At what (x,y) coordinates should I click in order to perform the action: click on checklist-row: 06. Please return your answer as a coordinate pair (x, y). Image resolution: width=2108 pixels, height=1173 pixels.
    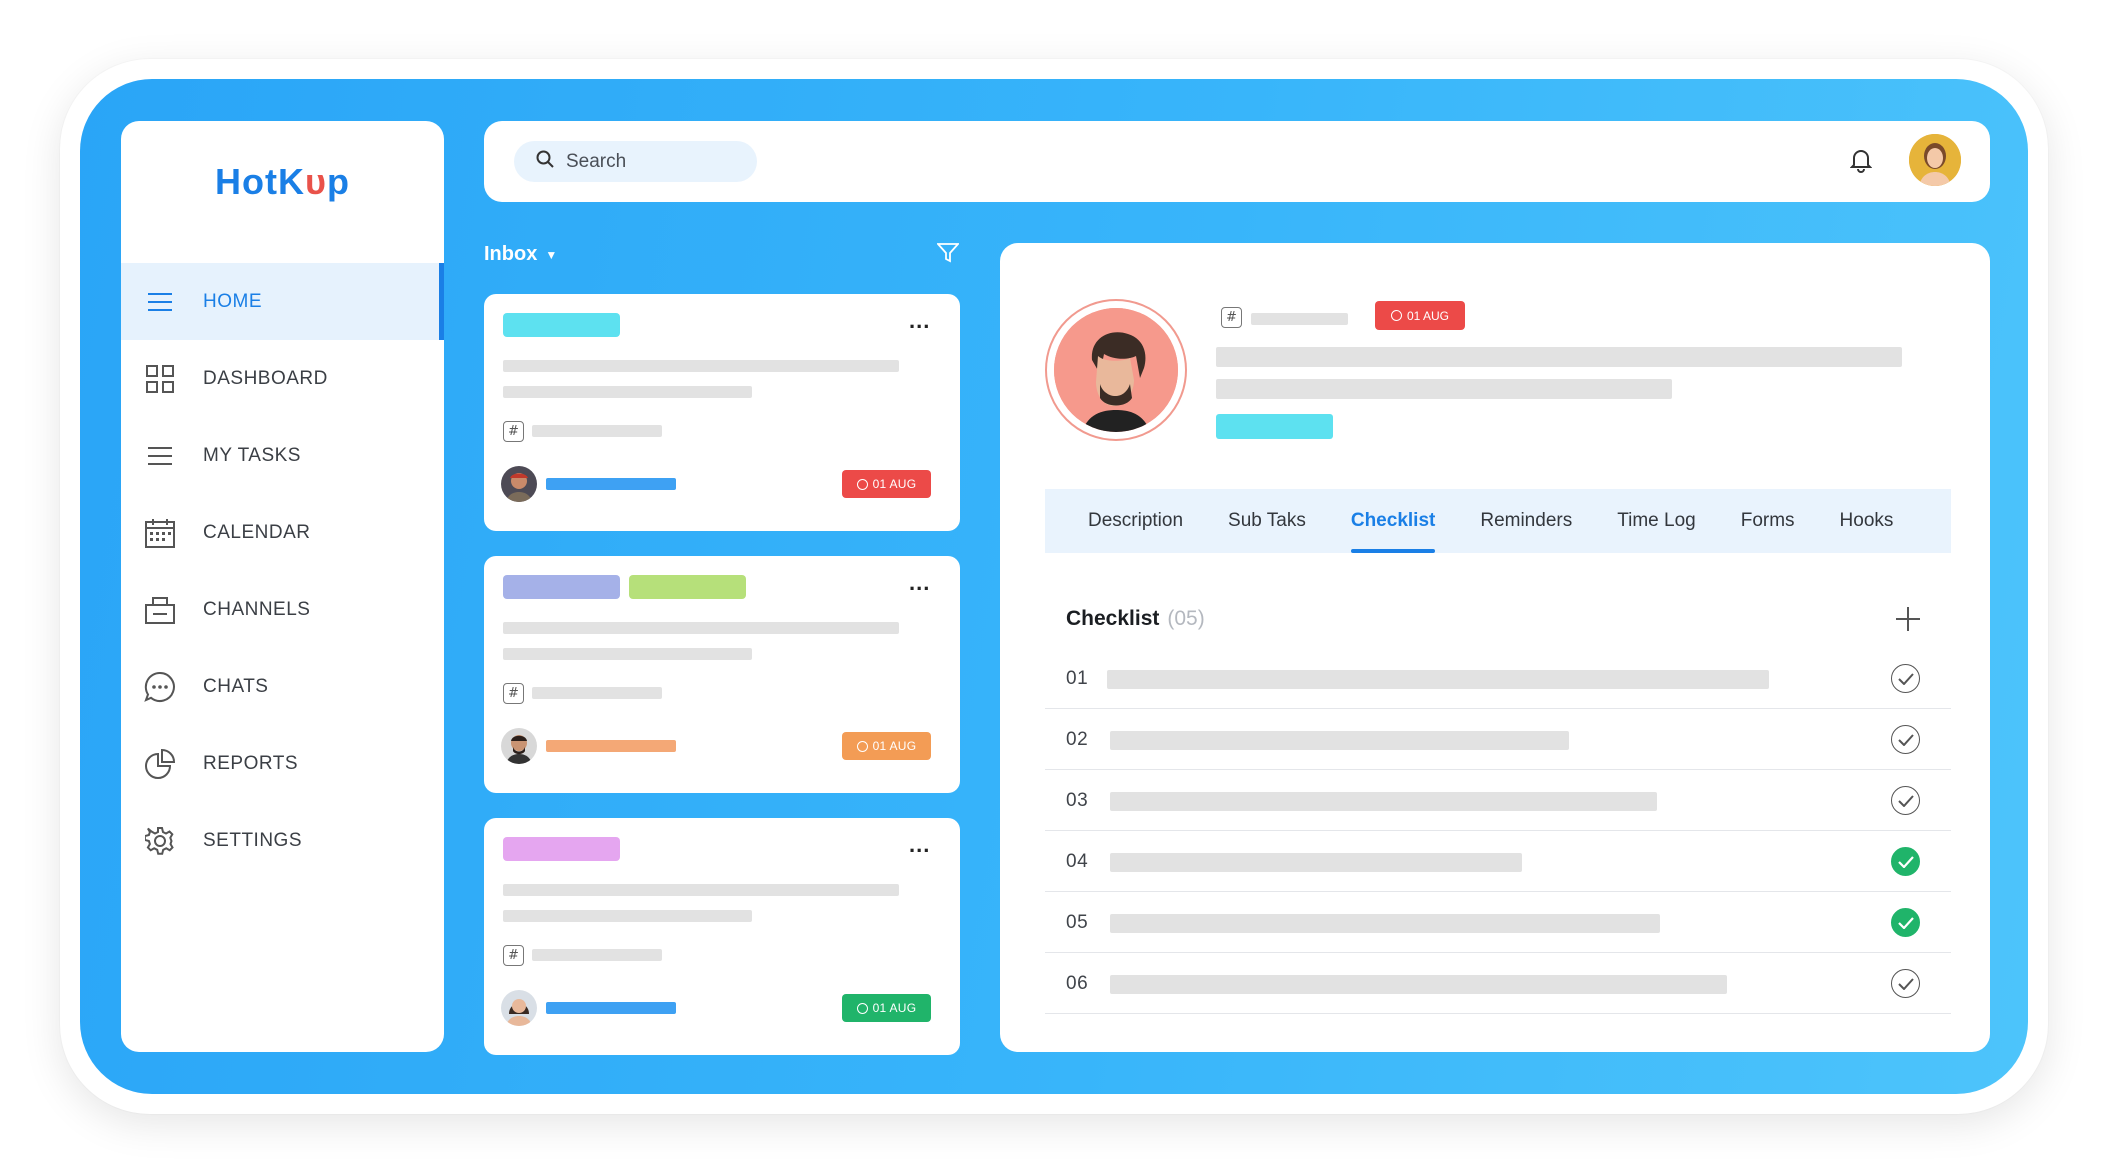
    Looking at the image, I should click on (1498, 983).